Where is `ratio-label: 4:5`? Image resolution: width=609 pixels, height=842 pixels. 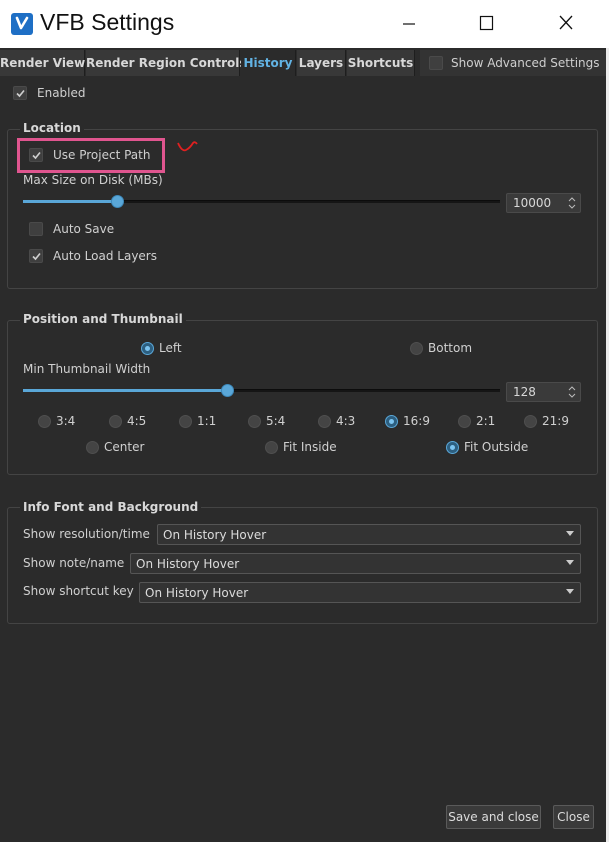
ratio-label: 4:5 is located at coordinates (137, 421).